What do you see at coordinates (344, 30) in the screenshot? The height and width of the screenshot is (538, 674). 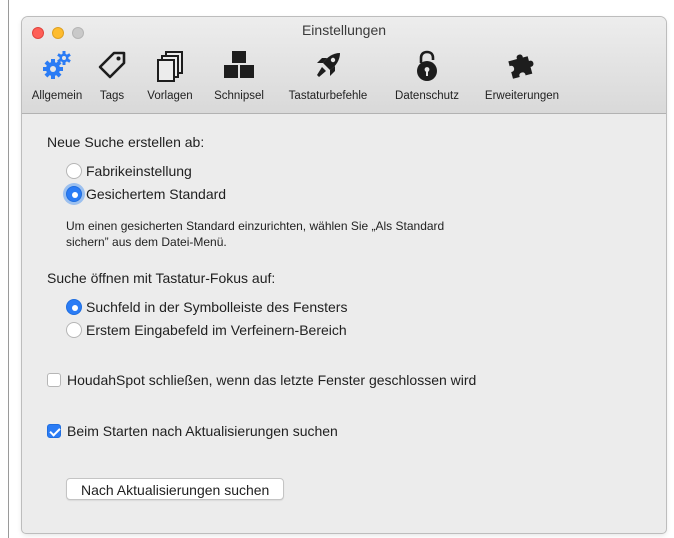 I see `window-title: Einstellungen` at bounding box center [344, 30].